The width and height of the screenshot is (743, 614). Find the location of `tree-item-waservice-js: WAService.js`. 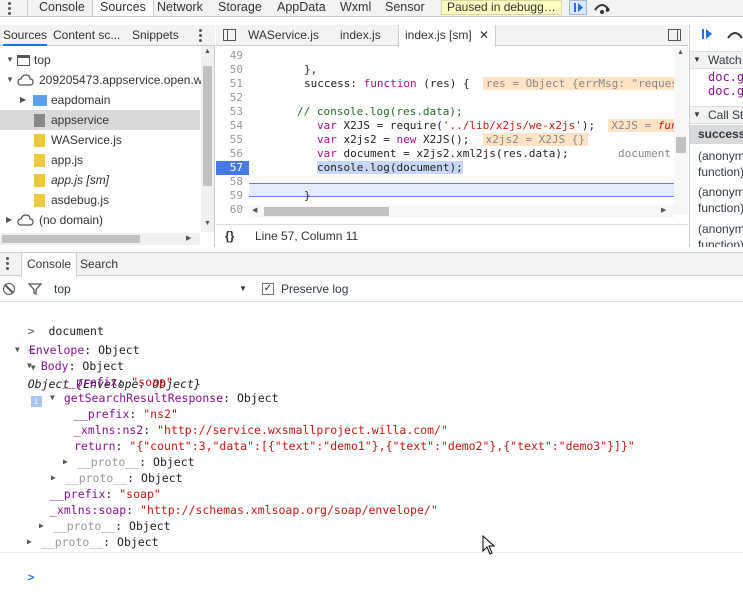

tree-item-waservice-js: WAService.js is located at coordinates (100, 140).